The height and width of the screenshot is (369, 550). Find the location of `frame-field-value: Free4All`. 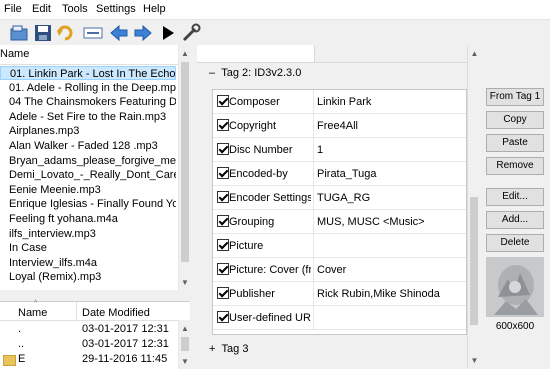

frame-field-value: Free4All is located at coordinates (337, 126).